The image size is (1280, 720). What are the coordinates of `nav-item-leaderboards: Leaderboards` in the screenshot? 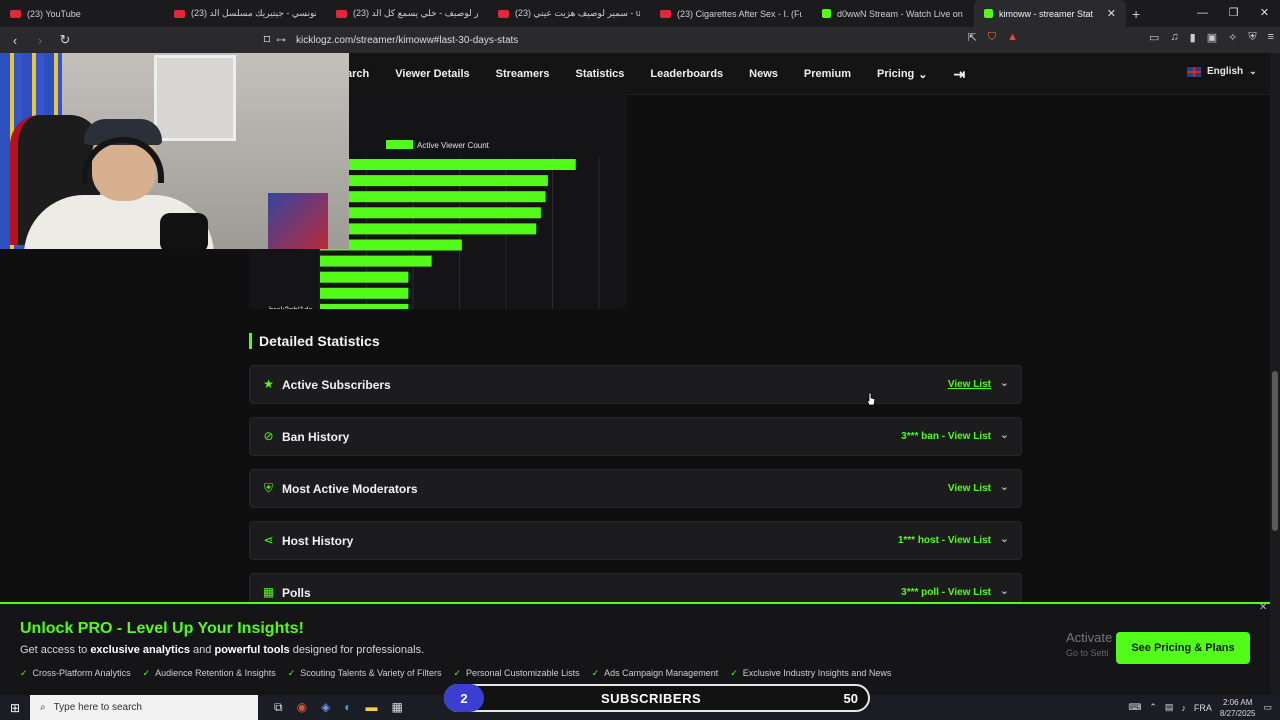 It's located at (686, 74).